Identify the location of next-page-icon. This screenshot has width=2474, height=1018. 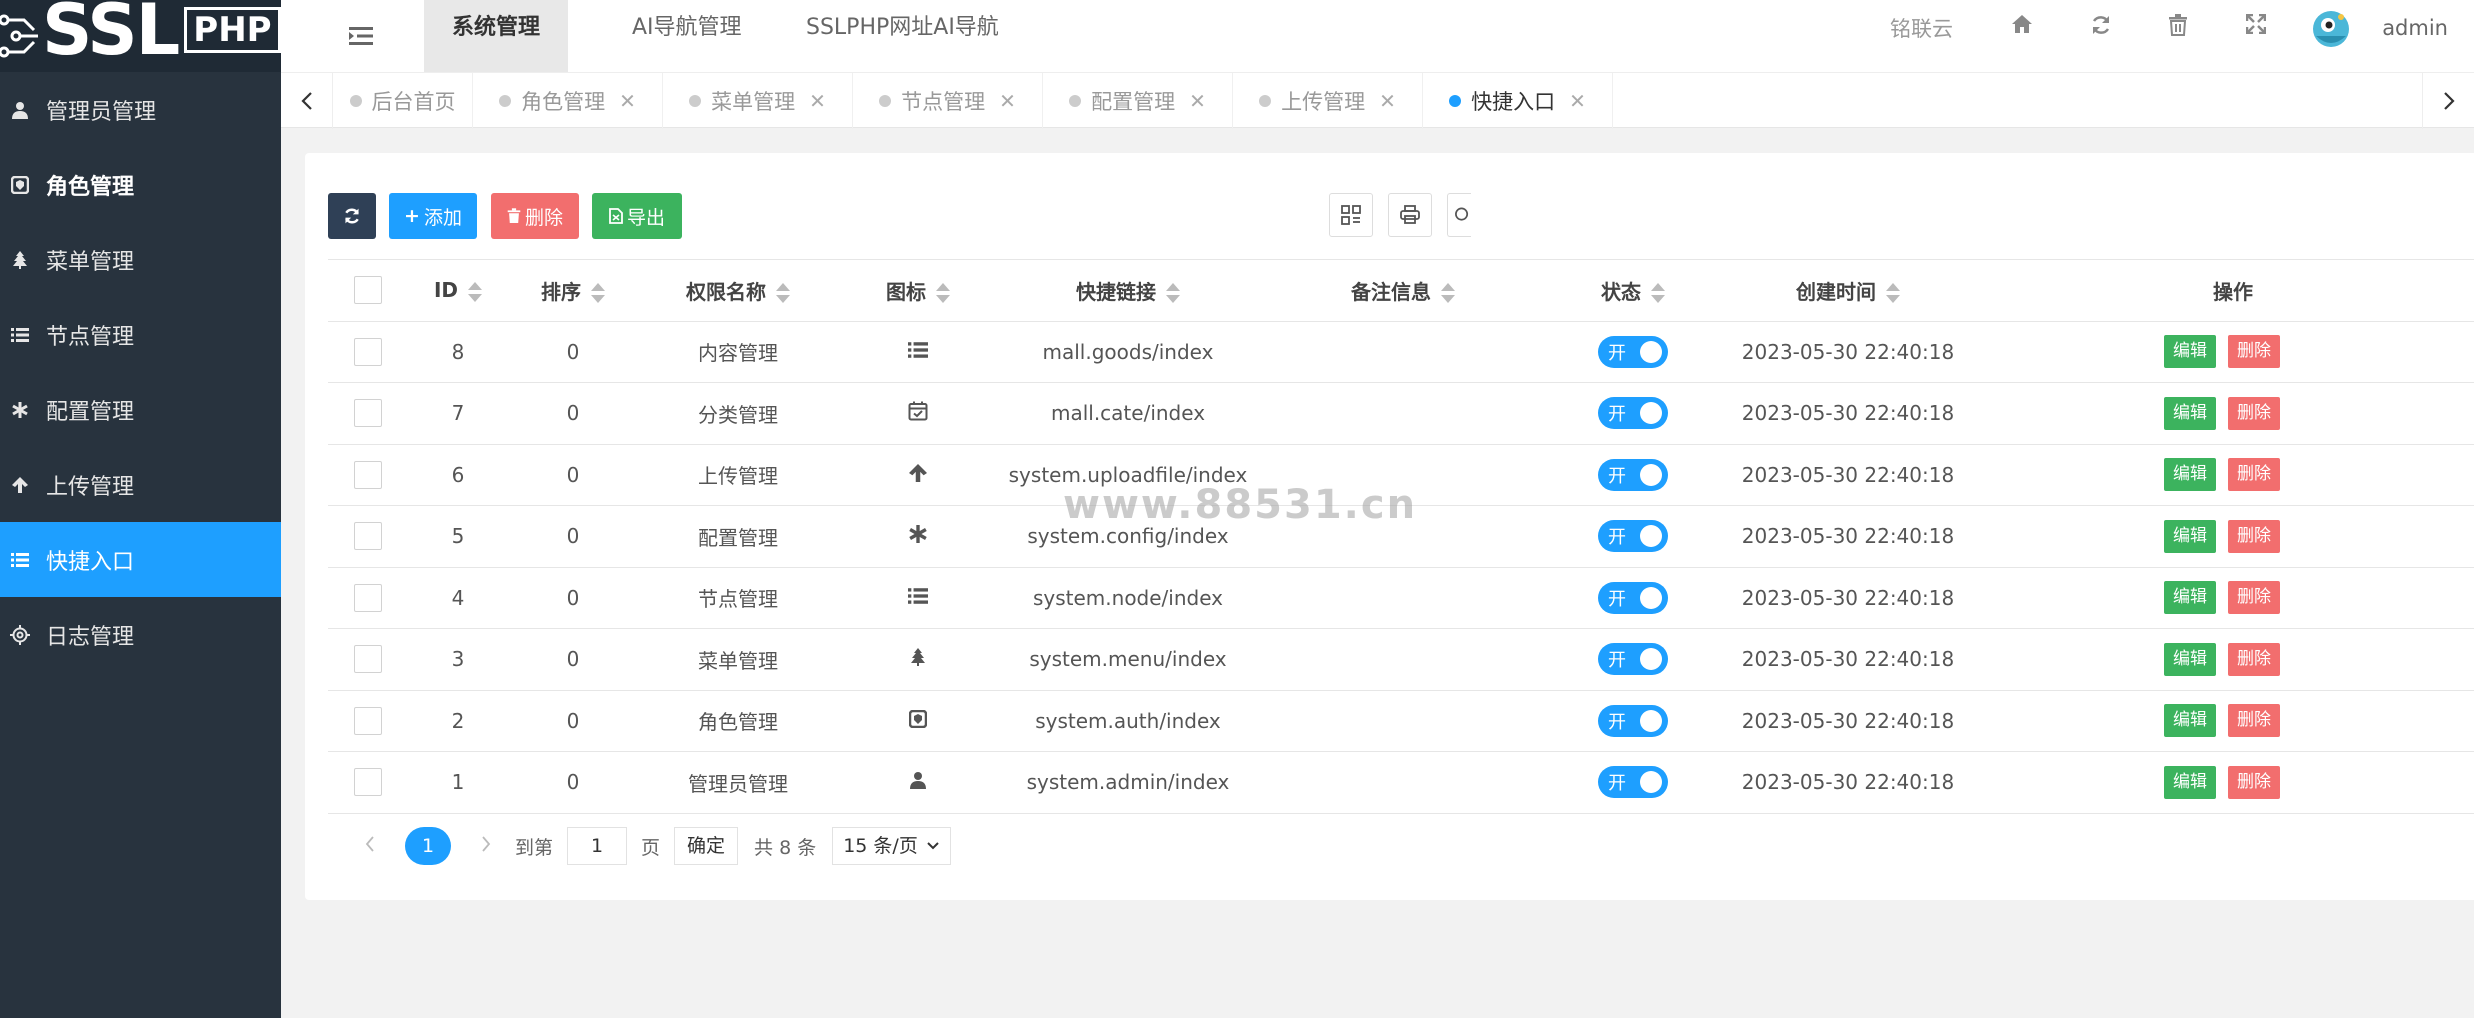
(486, 846).